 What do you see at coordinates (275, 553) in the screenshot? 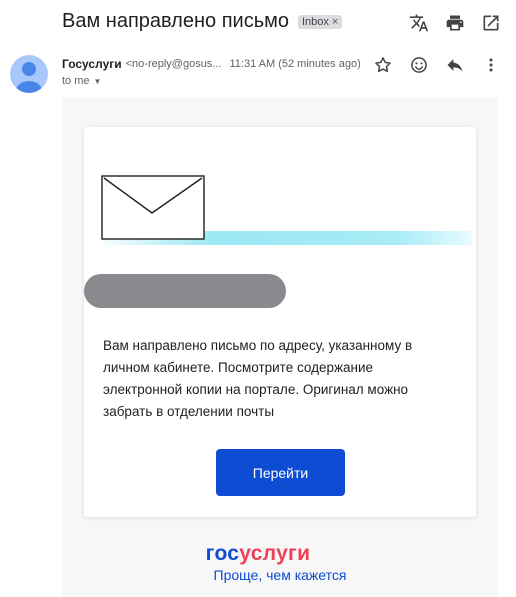
I see `logo-part-uslugi: услуги` at bounding box center [275, 553].